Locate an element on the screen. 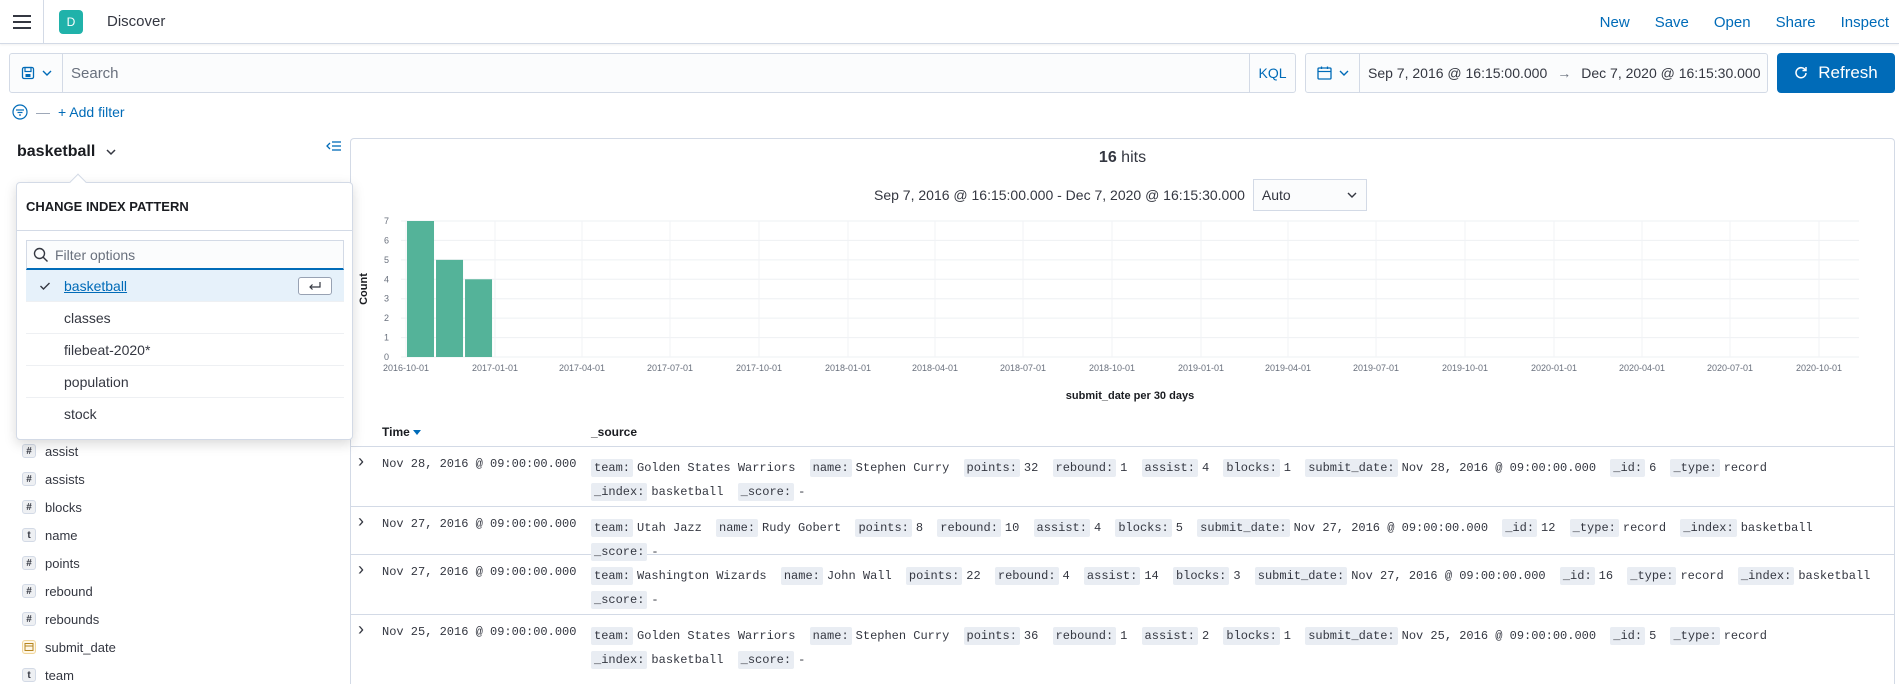  source-field: assist: 2 is located at coordinates (1175, 636).